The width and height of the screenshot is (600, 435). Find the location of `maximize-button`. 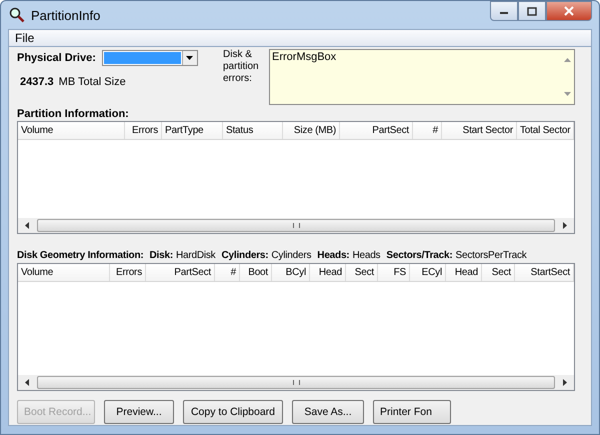

maximize-button is located at coordinates (532, 11).